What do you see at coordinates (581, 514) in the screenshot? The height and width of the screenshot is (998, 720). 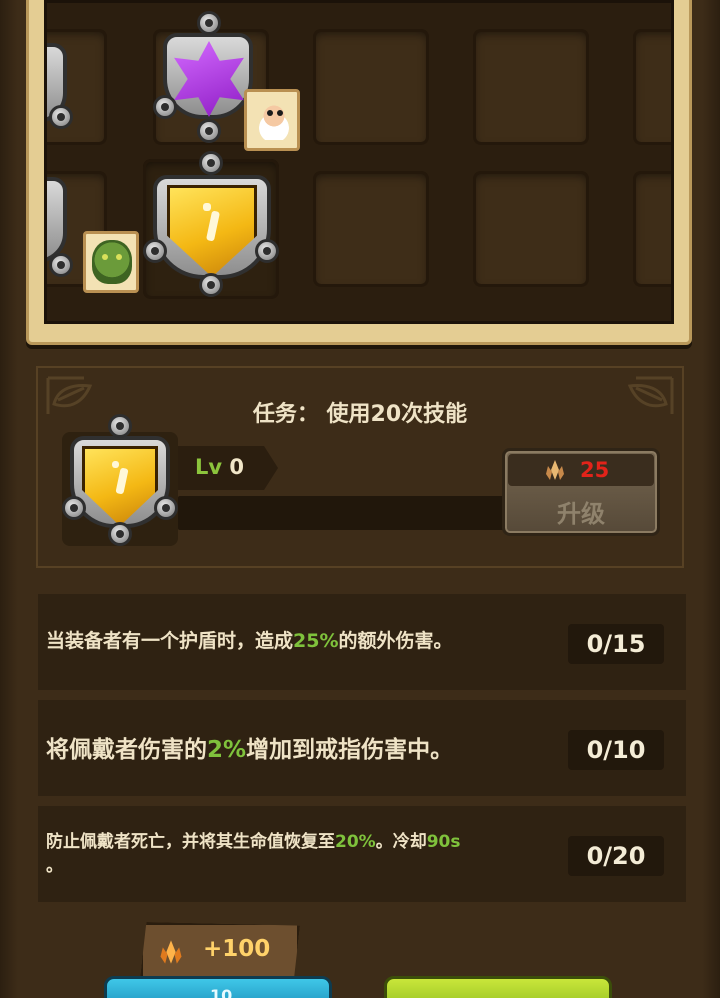 I see `upgrade-label: 升级` at bounding box center [581, 514].